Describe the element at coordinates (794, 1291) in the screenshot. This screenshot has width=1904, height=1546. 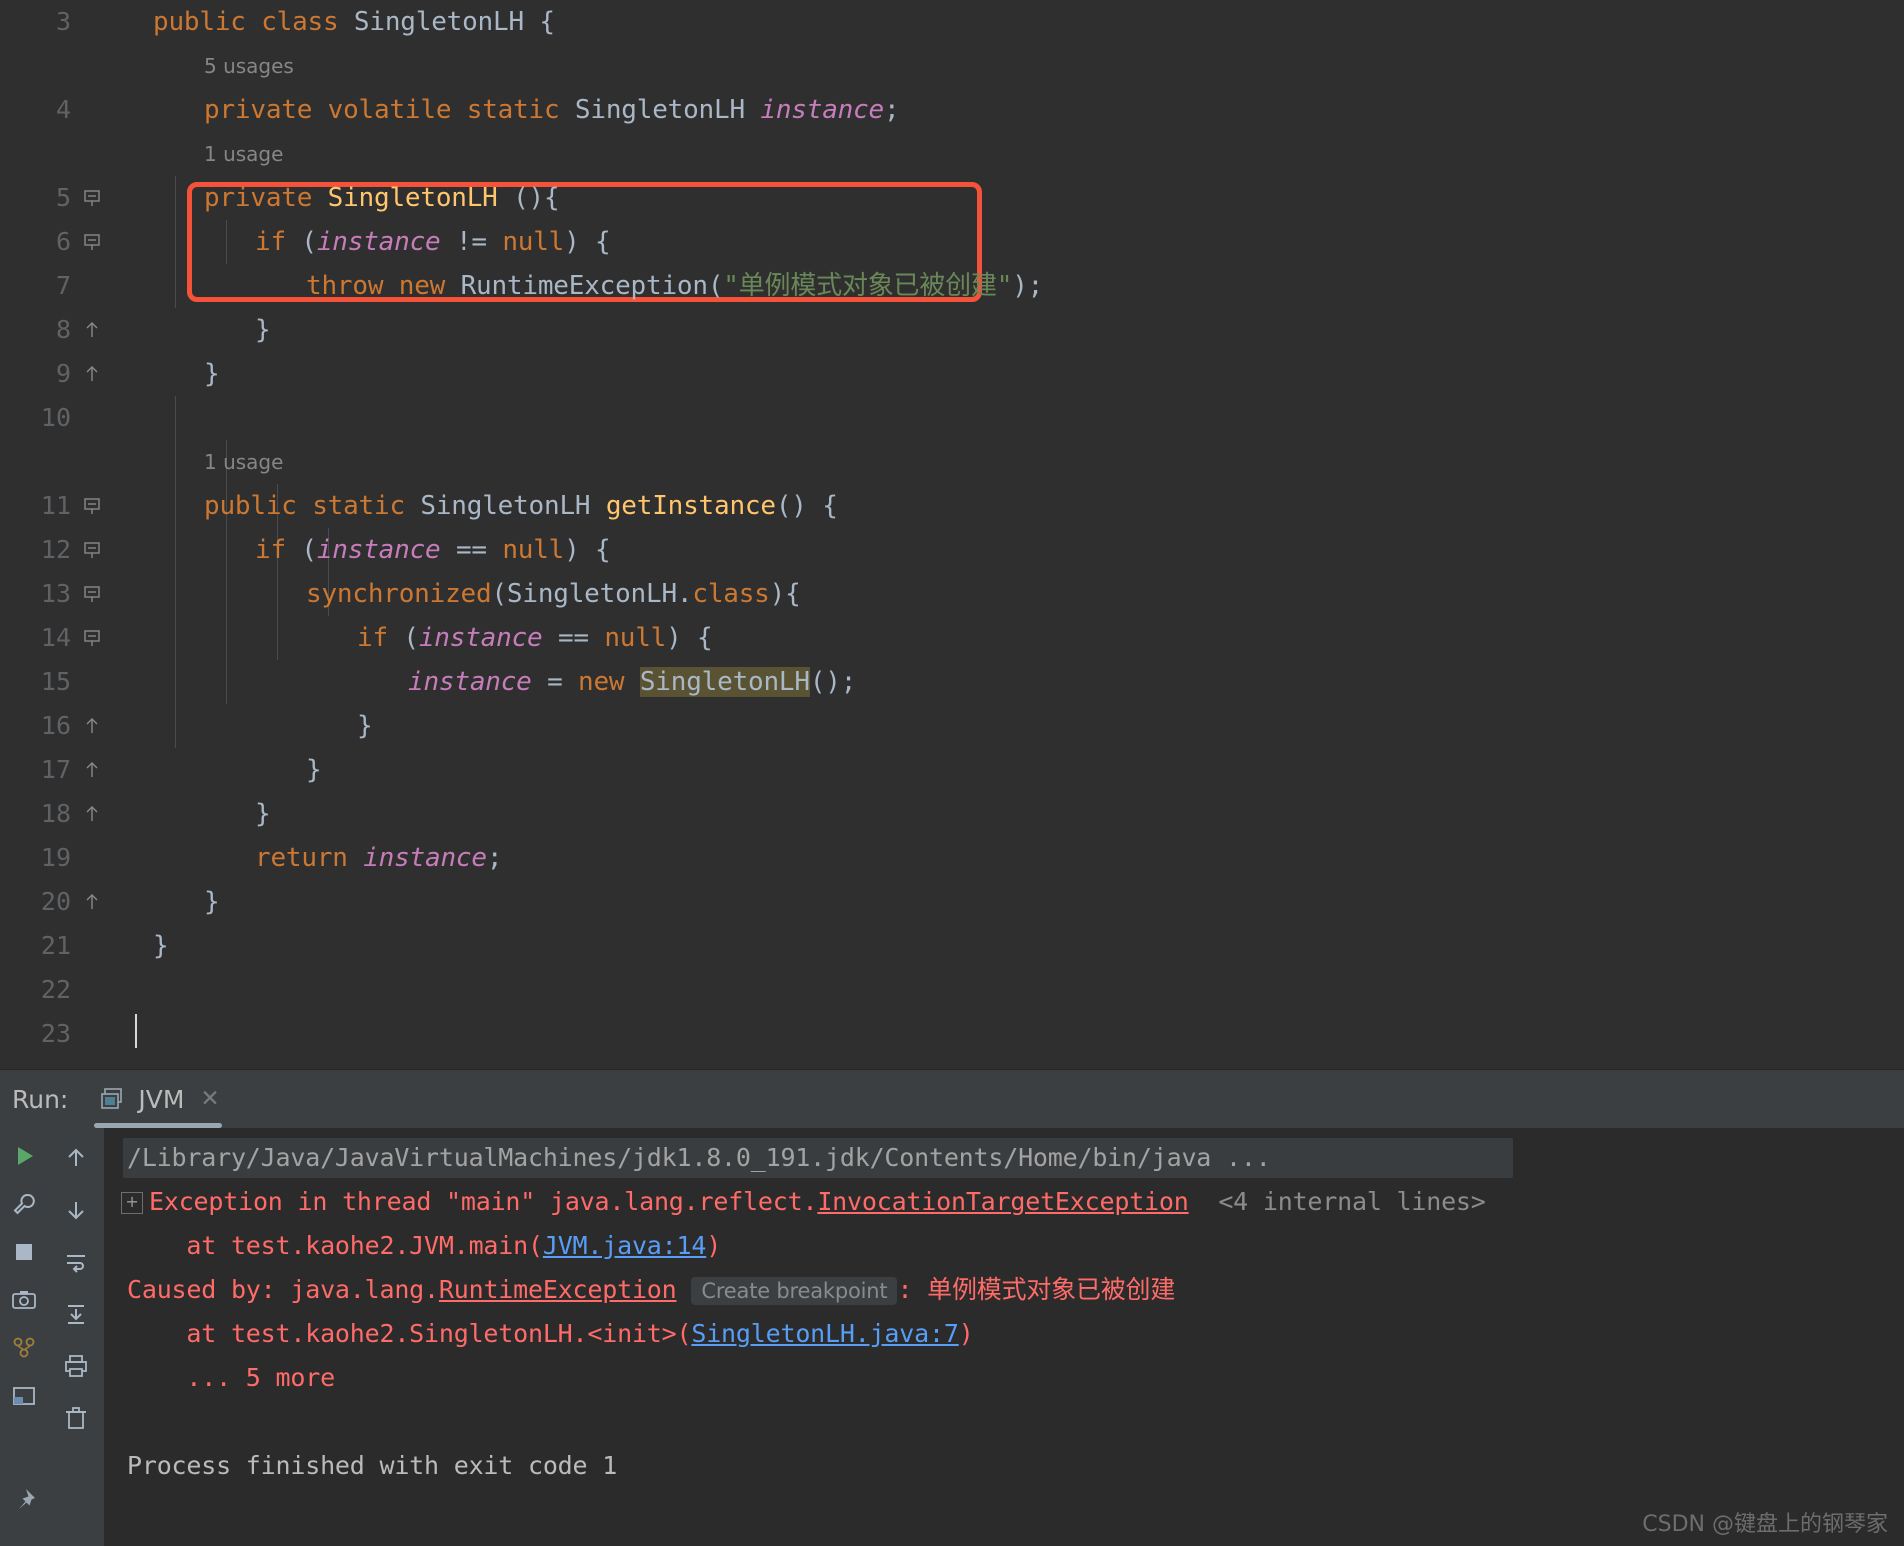
I see `create-breakpoint-chip: Create breakpoint` at that location.